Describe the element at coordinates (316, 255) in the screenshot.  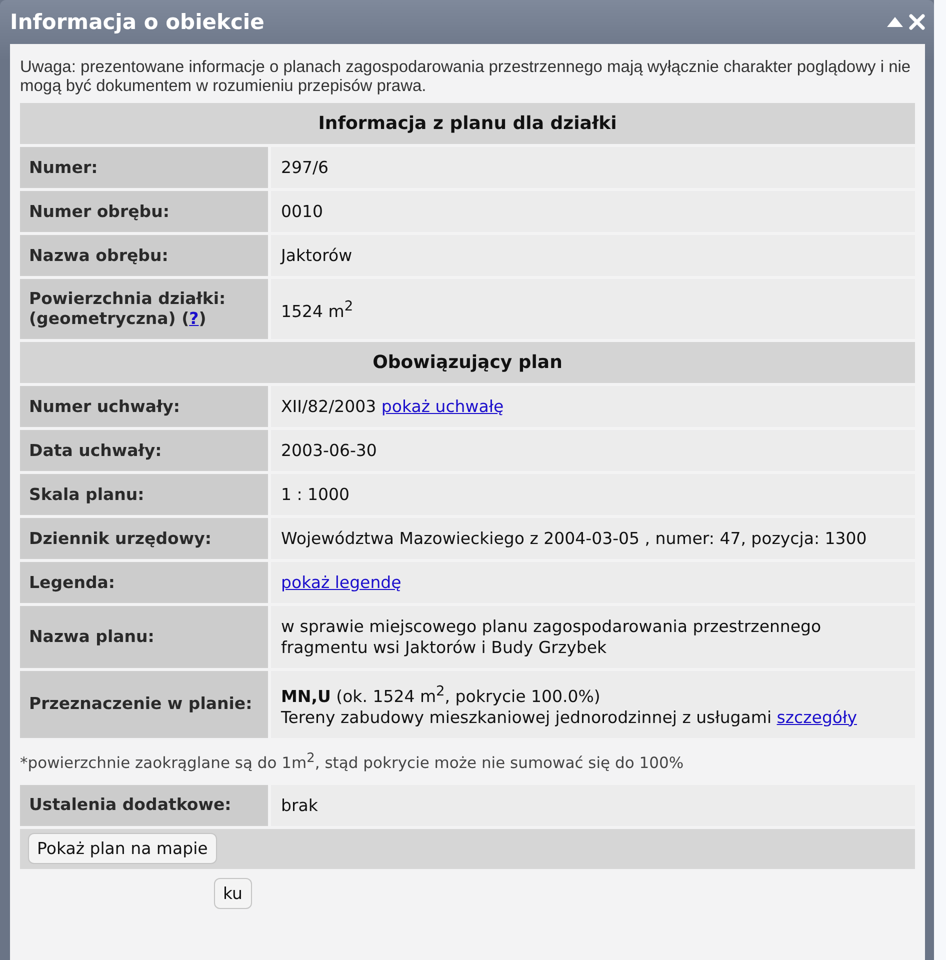
I see `cell-text: Jaktorów` at that location.